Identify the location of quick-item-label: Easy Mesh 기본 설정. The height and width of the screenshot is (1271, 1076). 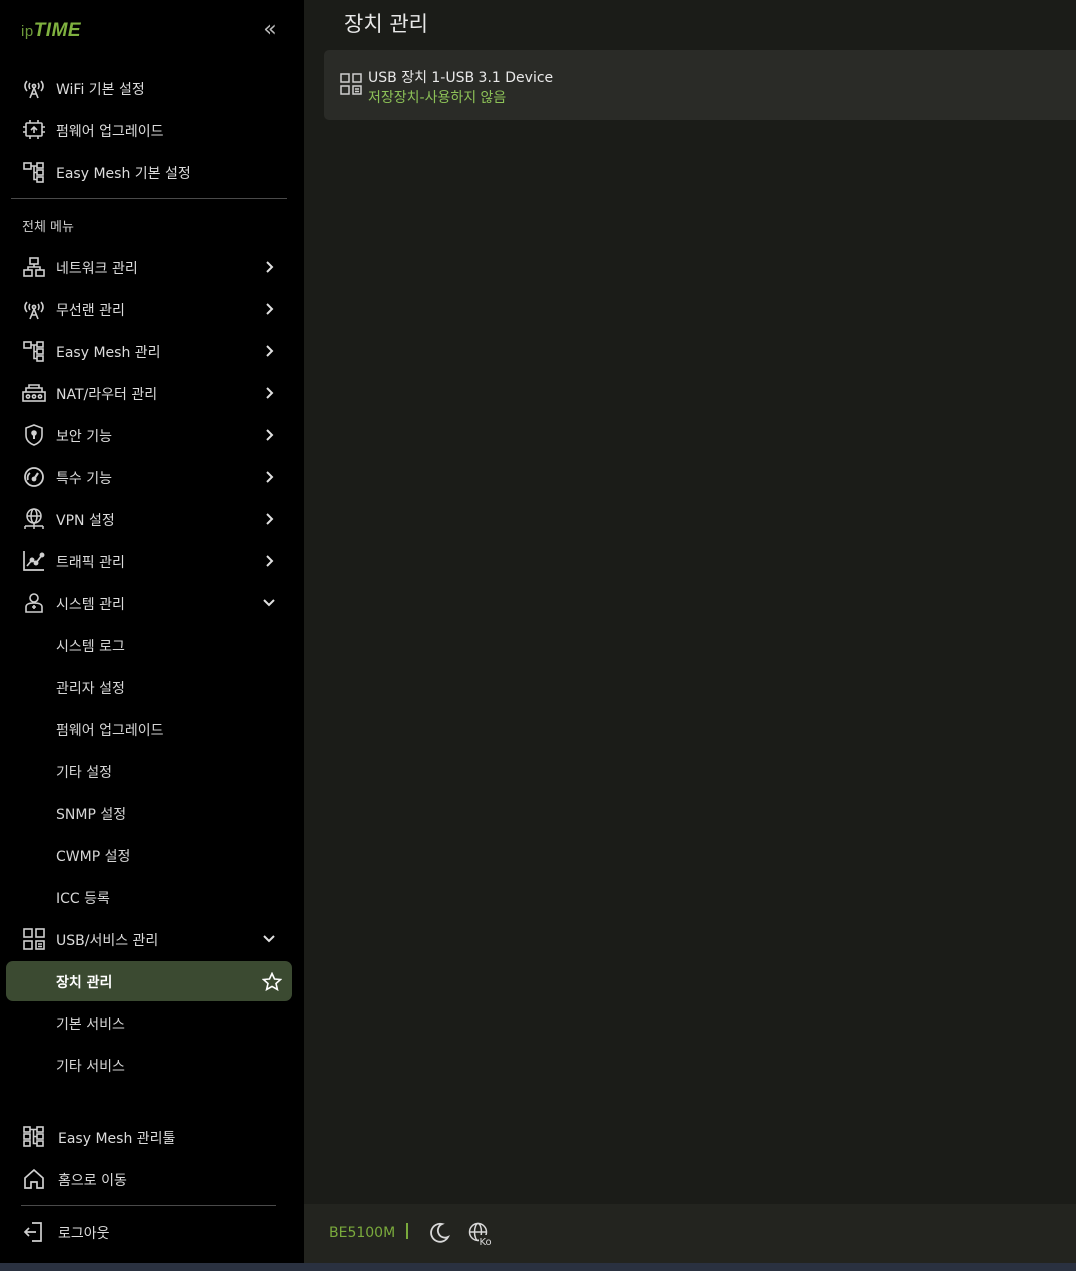
(123, 174).